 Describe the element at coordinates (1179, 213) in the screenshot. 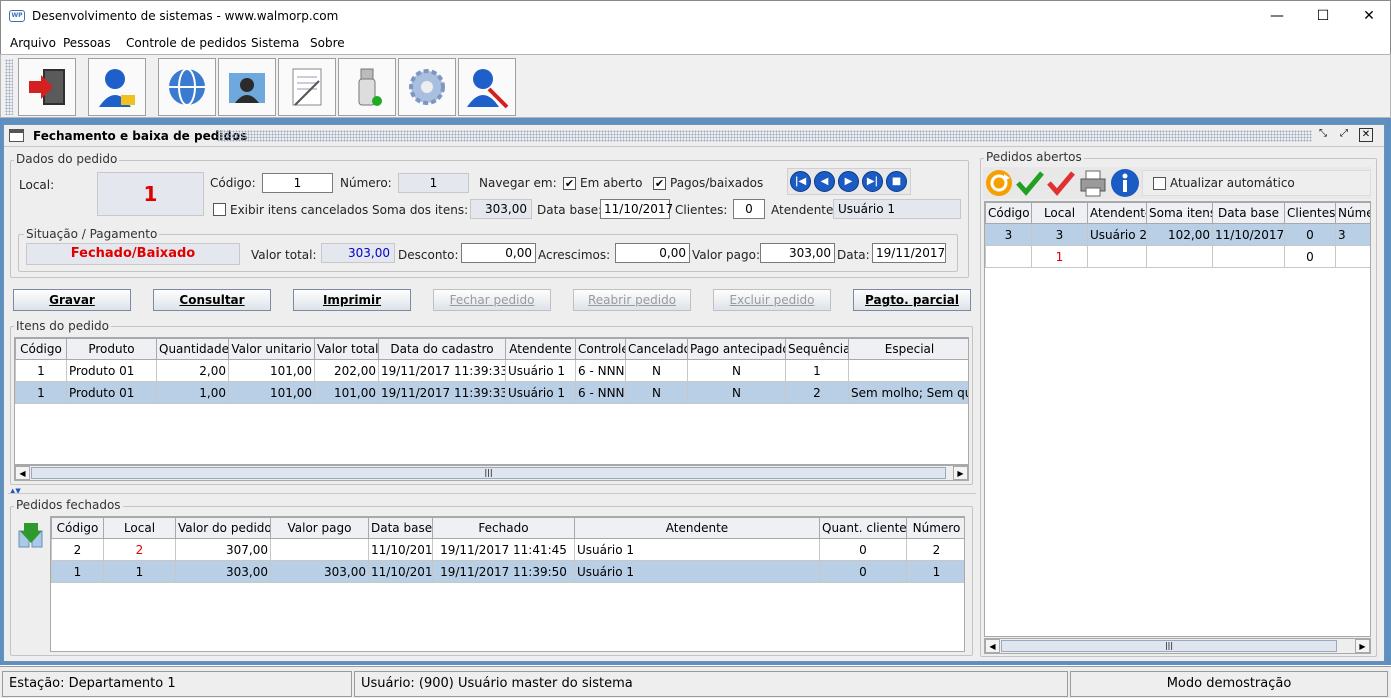

I see `column-header: Soma itens` at that location.